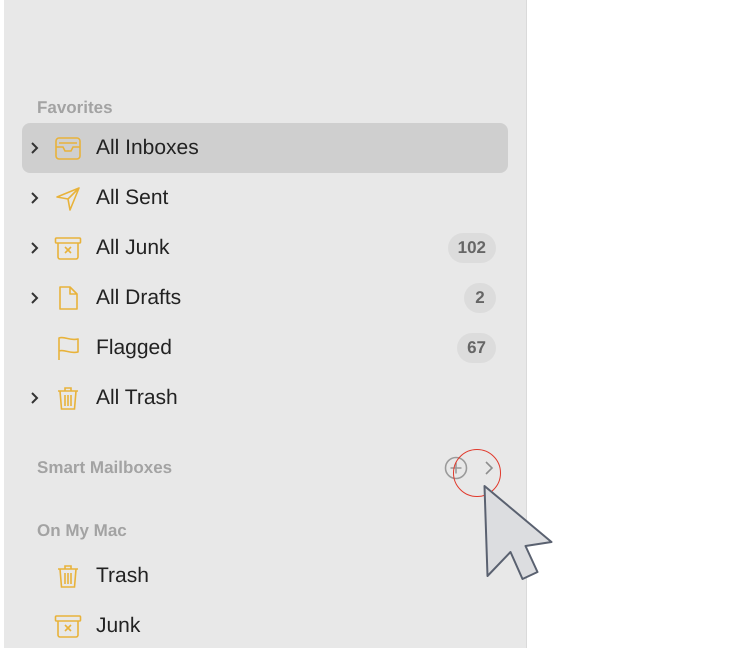 The image size is (730, 648). Describe the element at coordinates (265, 248) in the screenshot. I see `mailbox-item: All Junk 102` at that location.